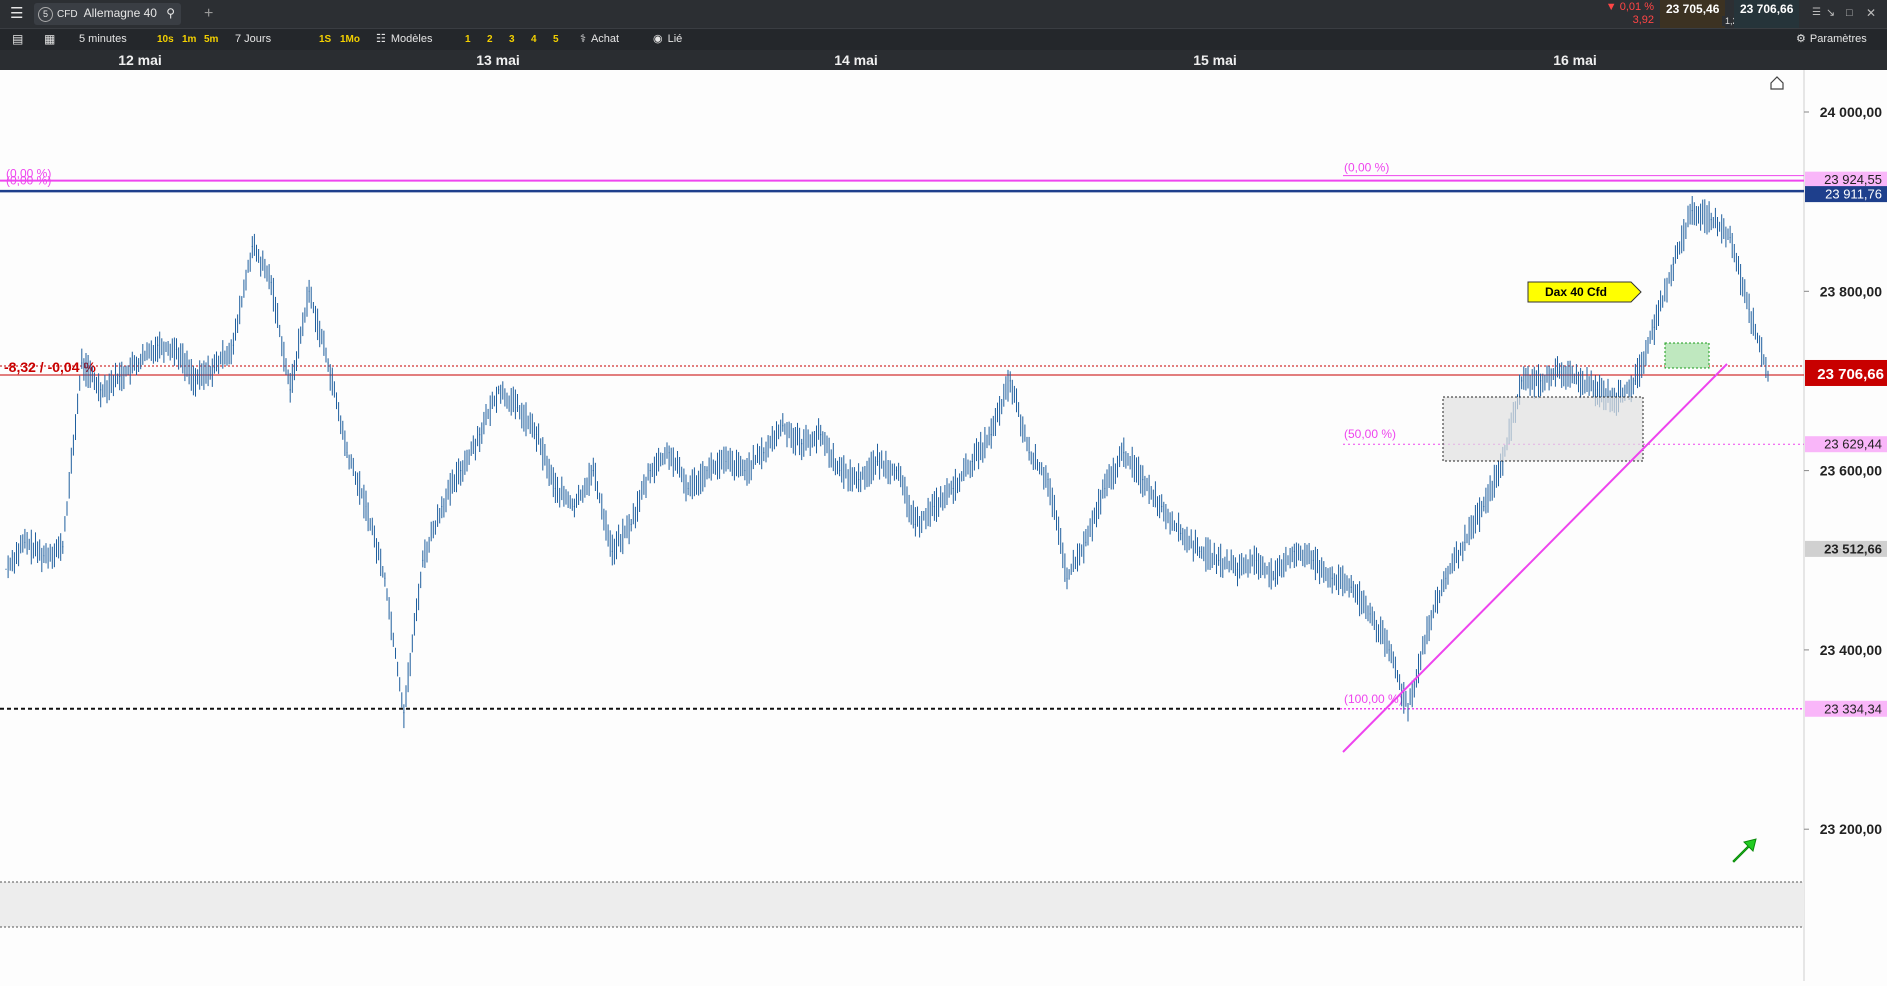 The height and width of the screenshot is (986, 1887). I want to click on fib-percent-label: (100,00 %), so click(1373, 699).